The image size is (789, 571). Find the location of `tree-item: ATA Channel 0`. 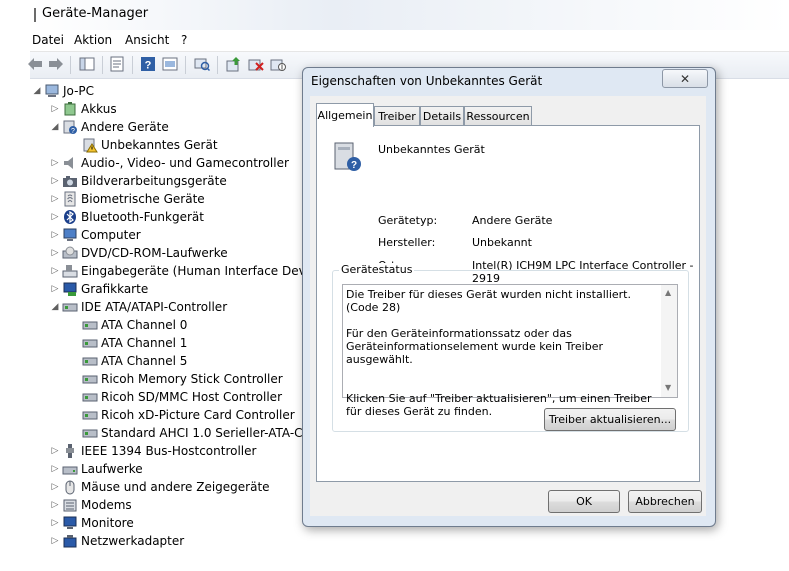

tree-item: ATA Channel 0 is located at coordinates (128, 325).